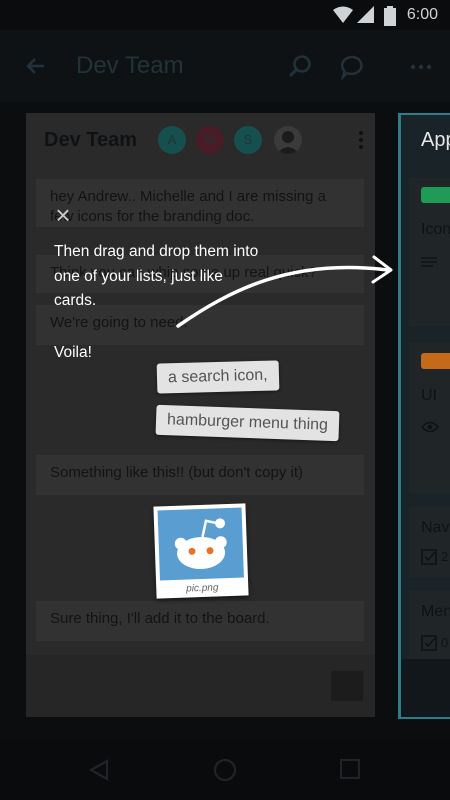 Image resolution: width=450 pixels, height=800 pixels. I want to click on close-icon: ×, so click(63, 215).